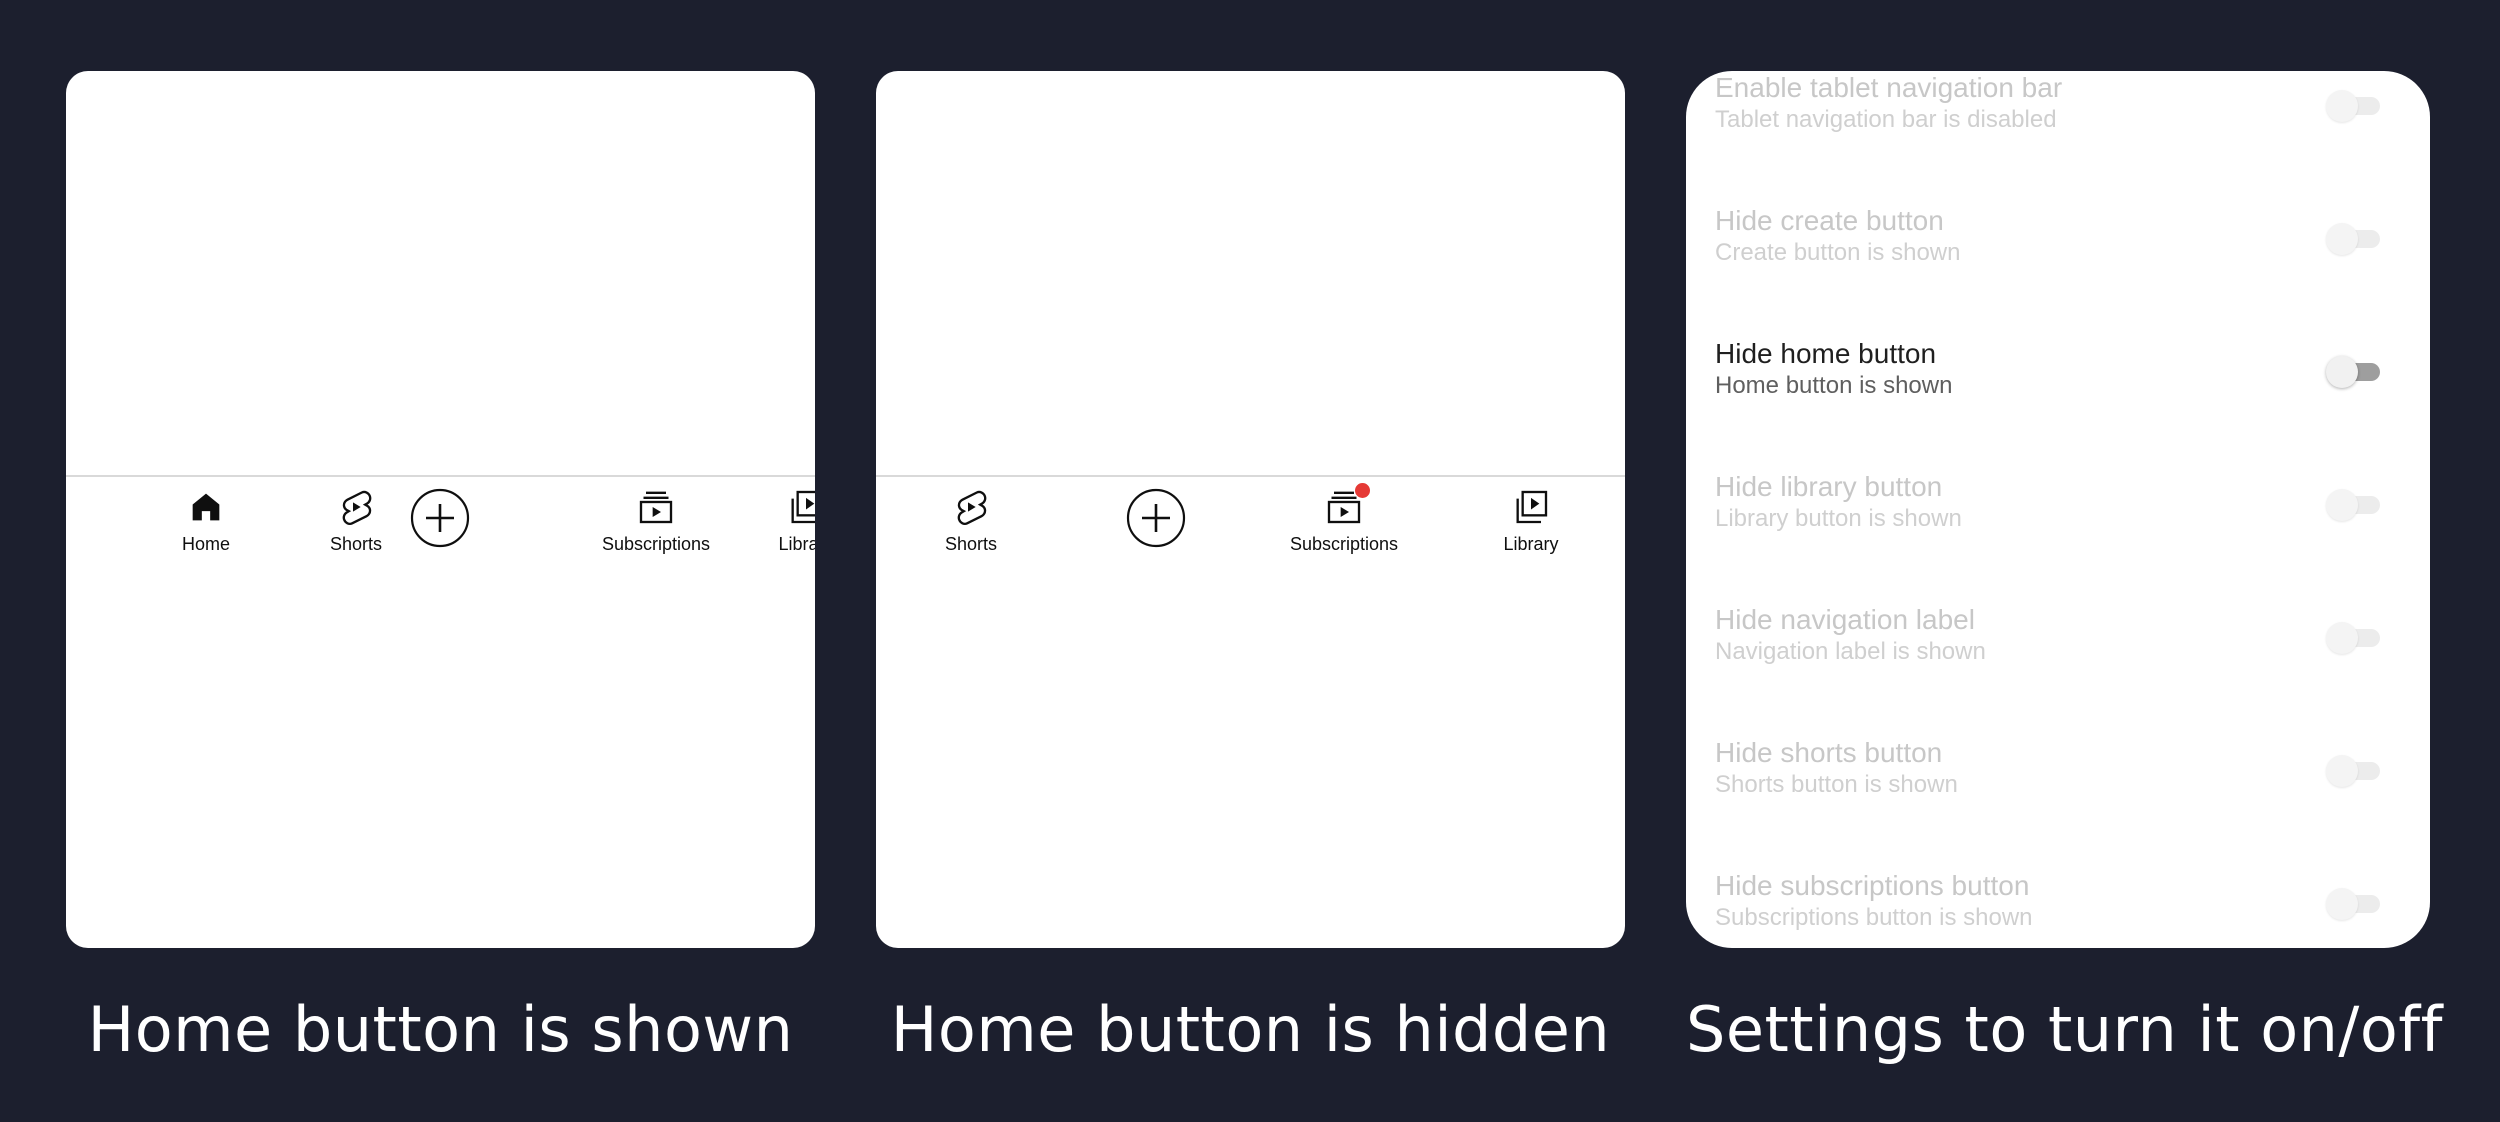  Describe the element at coordinates (1250, 521) in the screenshot. I see `bottom-navigation-bar: Shorts Subscriptions Library` at that location.